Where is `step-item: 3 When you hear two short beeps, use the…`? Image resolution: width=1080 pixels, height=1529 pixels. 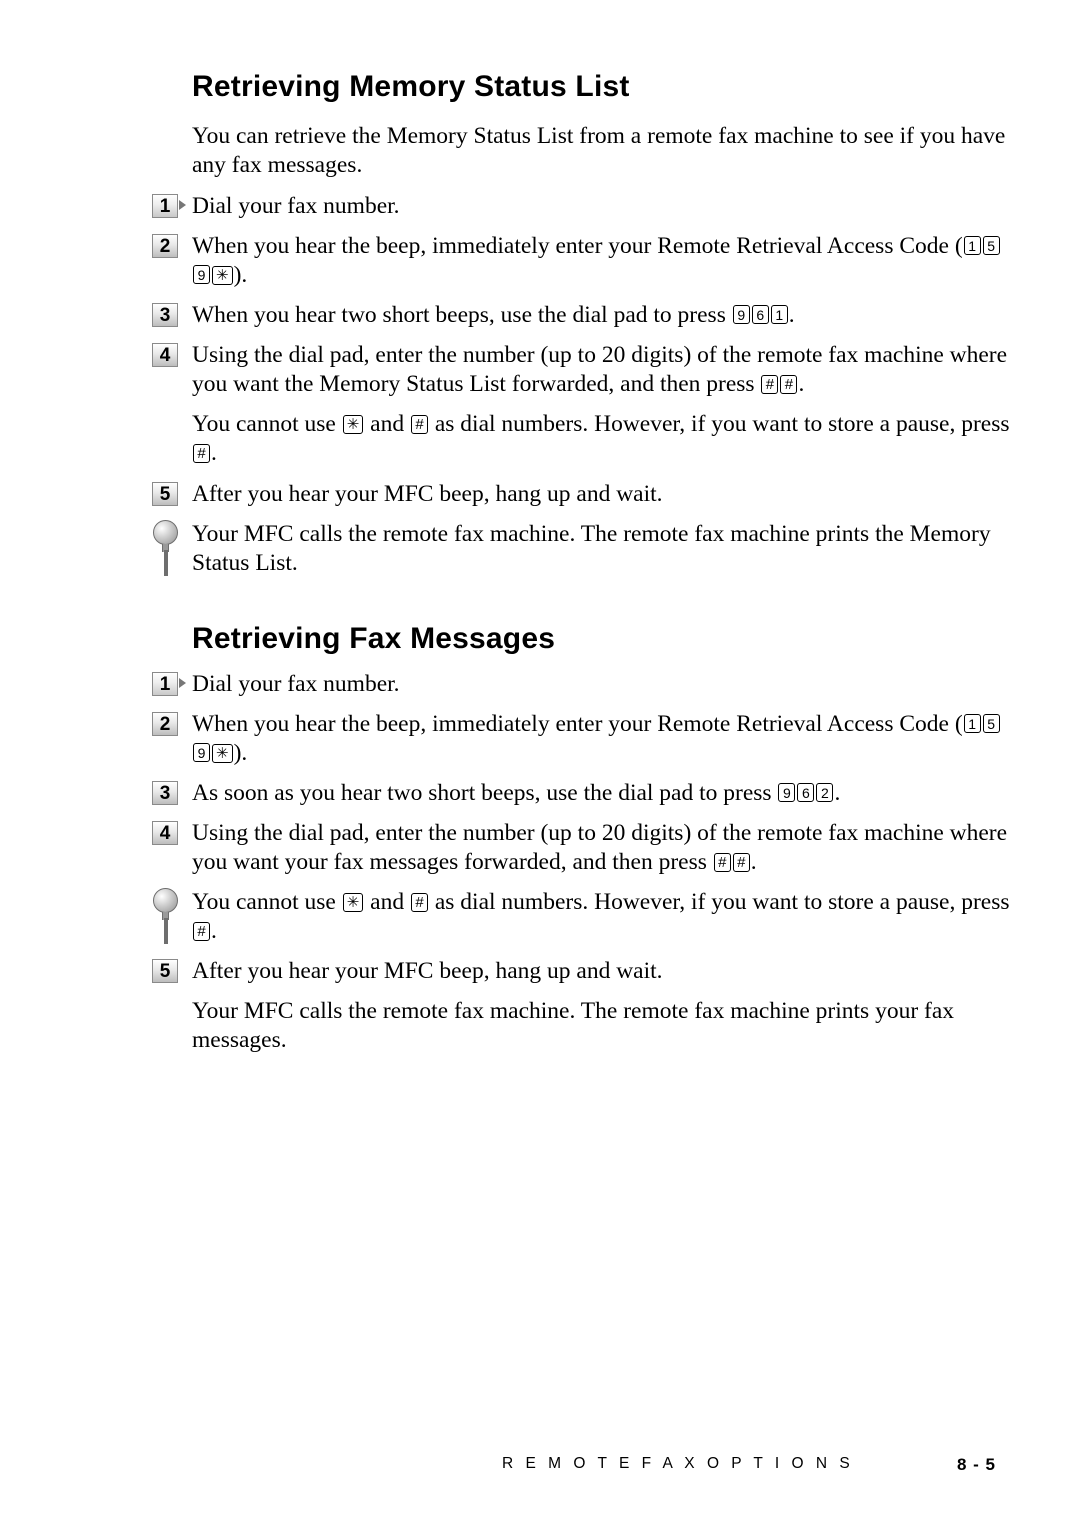
step-item: 3 When you hear two short beeps, use the… is located at coordinates (582, 315).